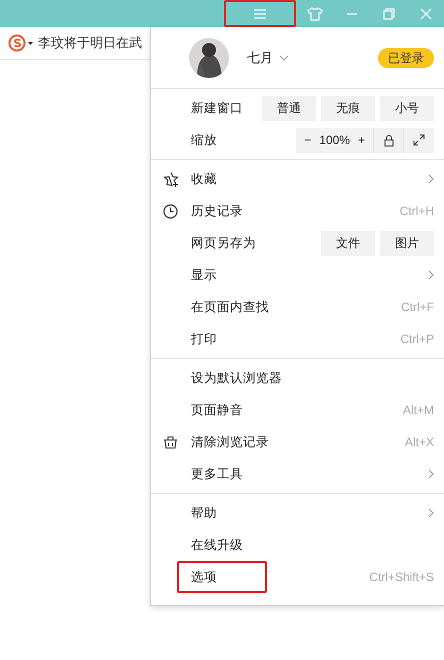  Describe the element at coordinates (297, 474) in the screenshot. I see `menu-item: 更多工具` at that location.